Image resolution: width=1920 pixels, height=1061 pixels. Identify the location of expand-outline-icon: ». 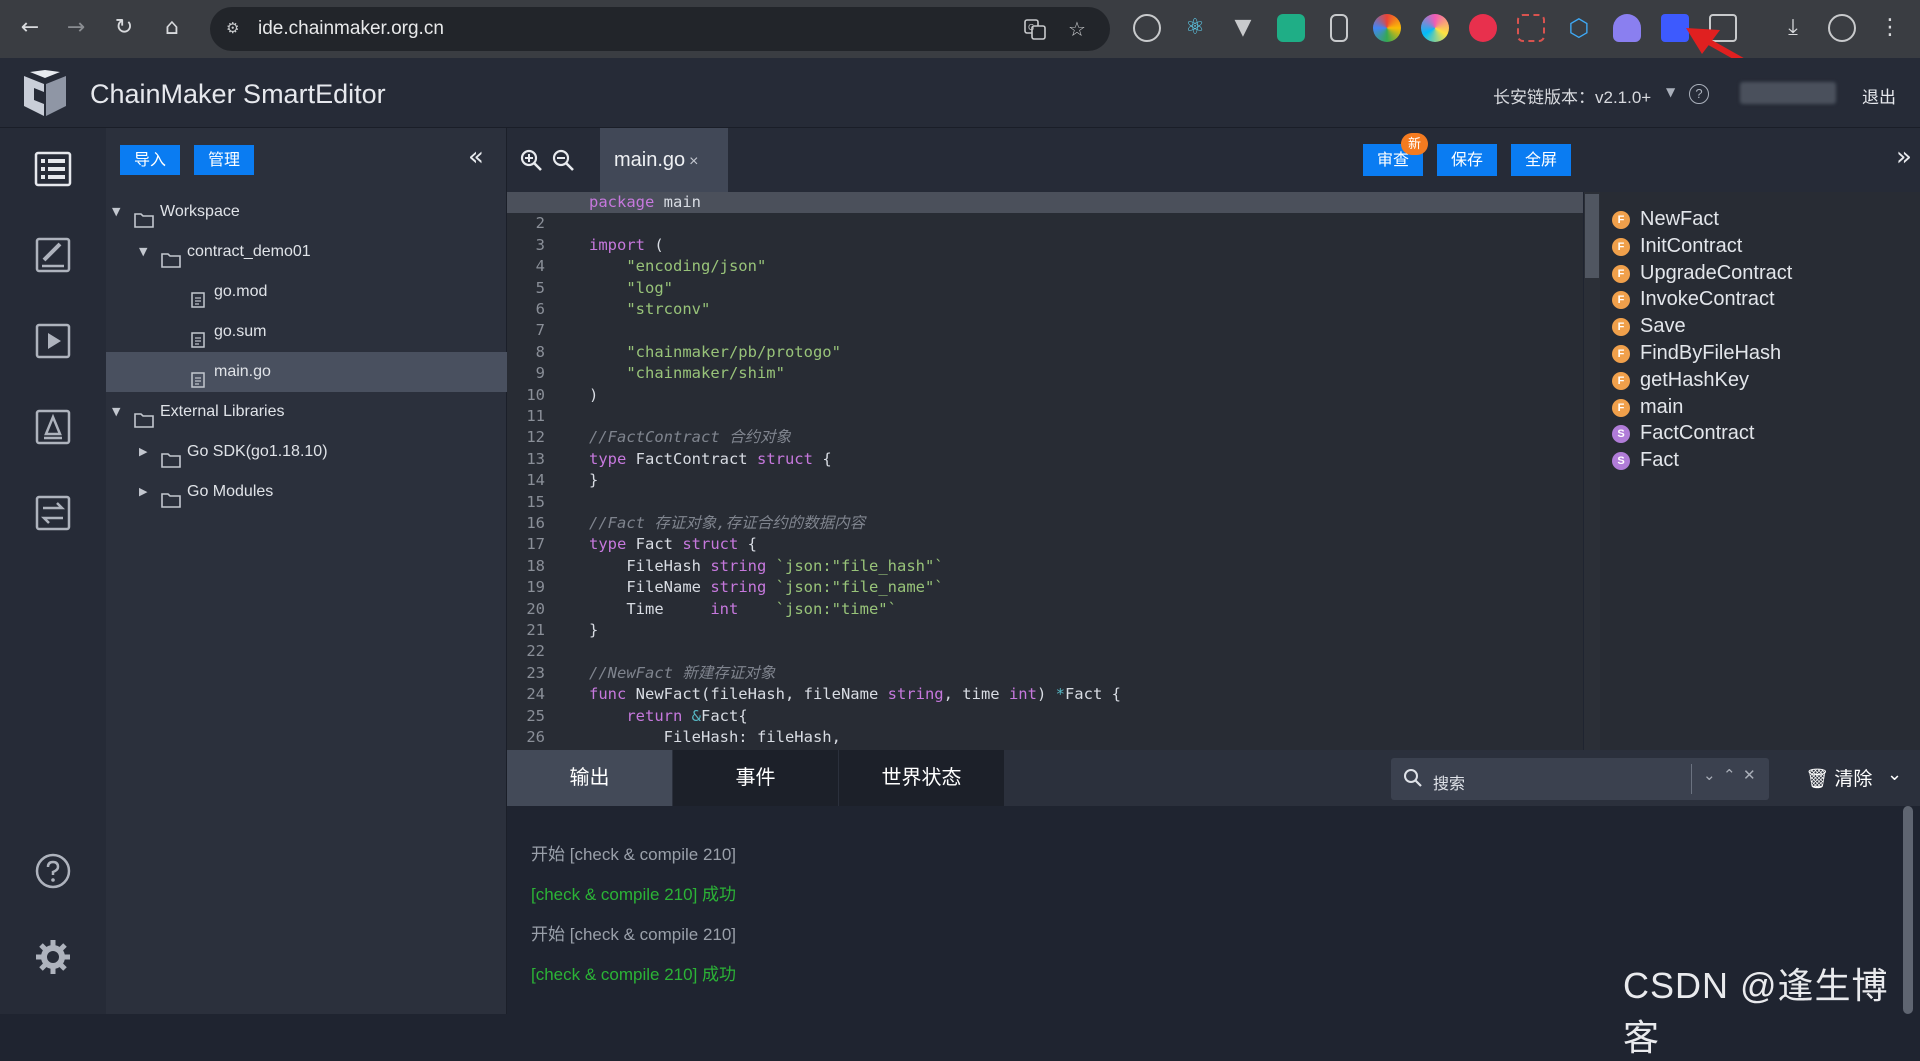
(1904, 157).